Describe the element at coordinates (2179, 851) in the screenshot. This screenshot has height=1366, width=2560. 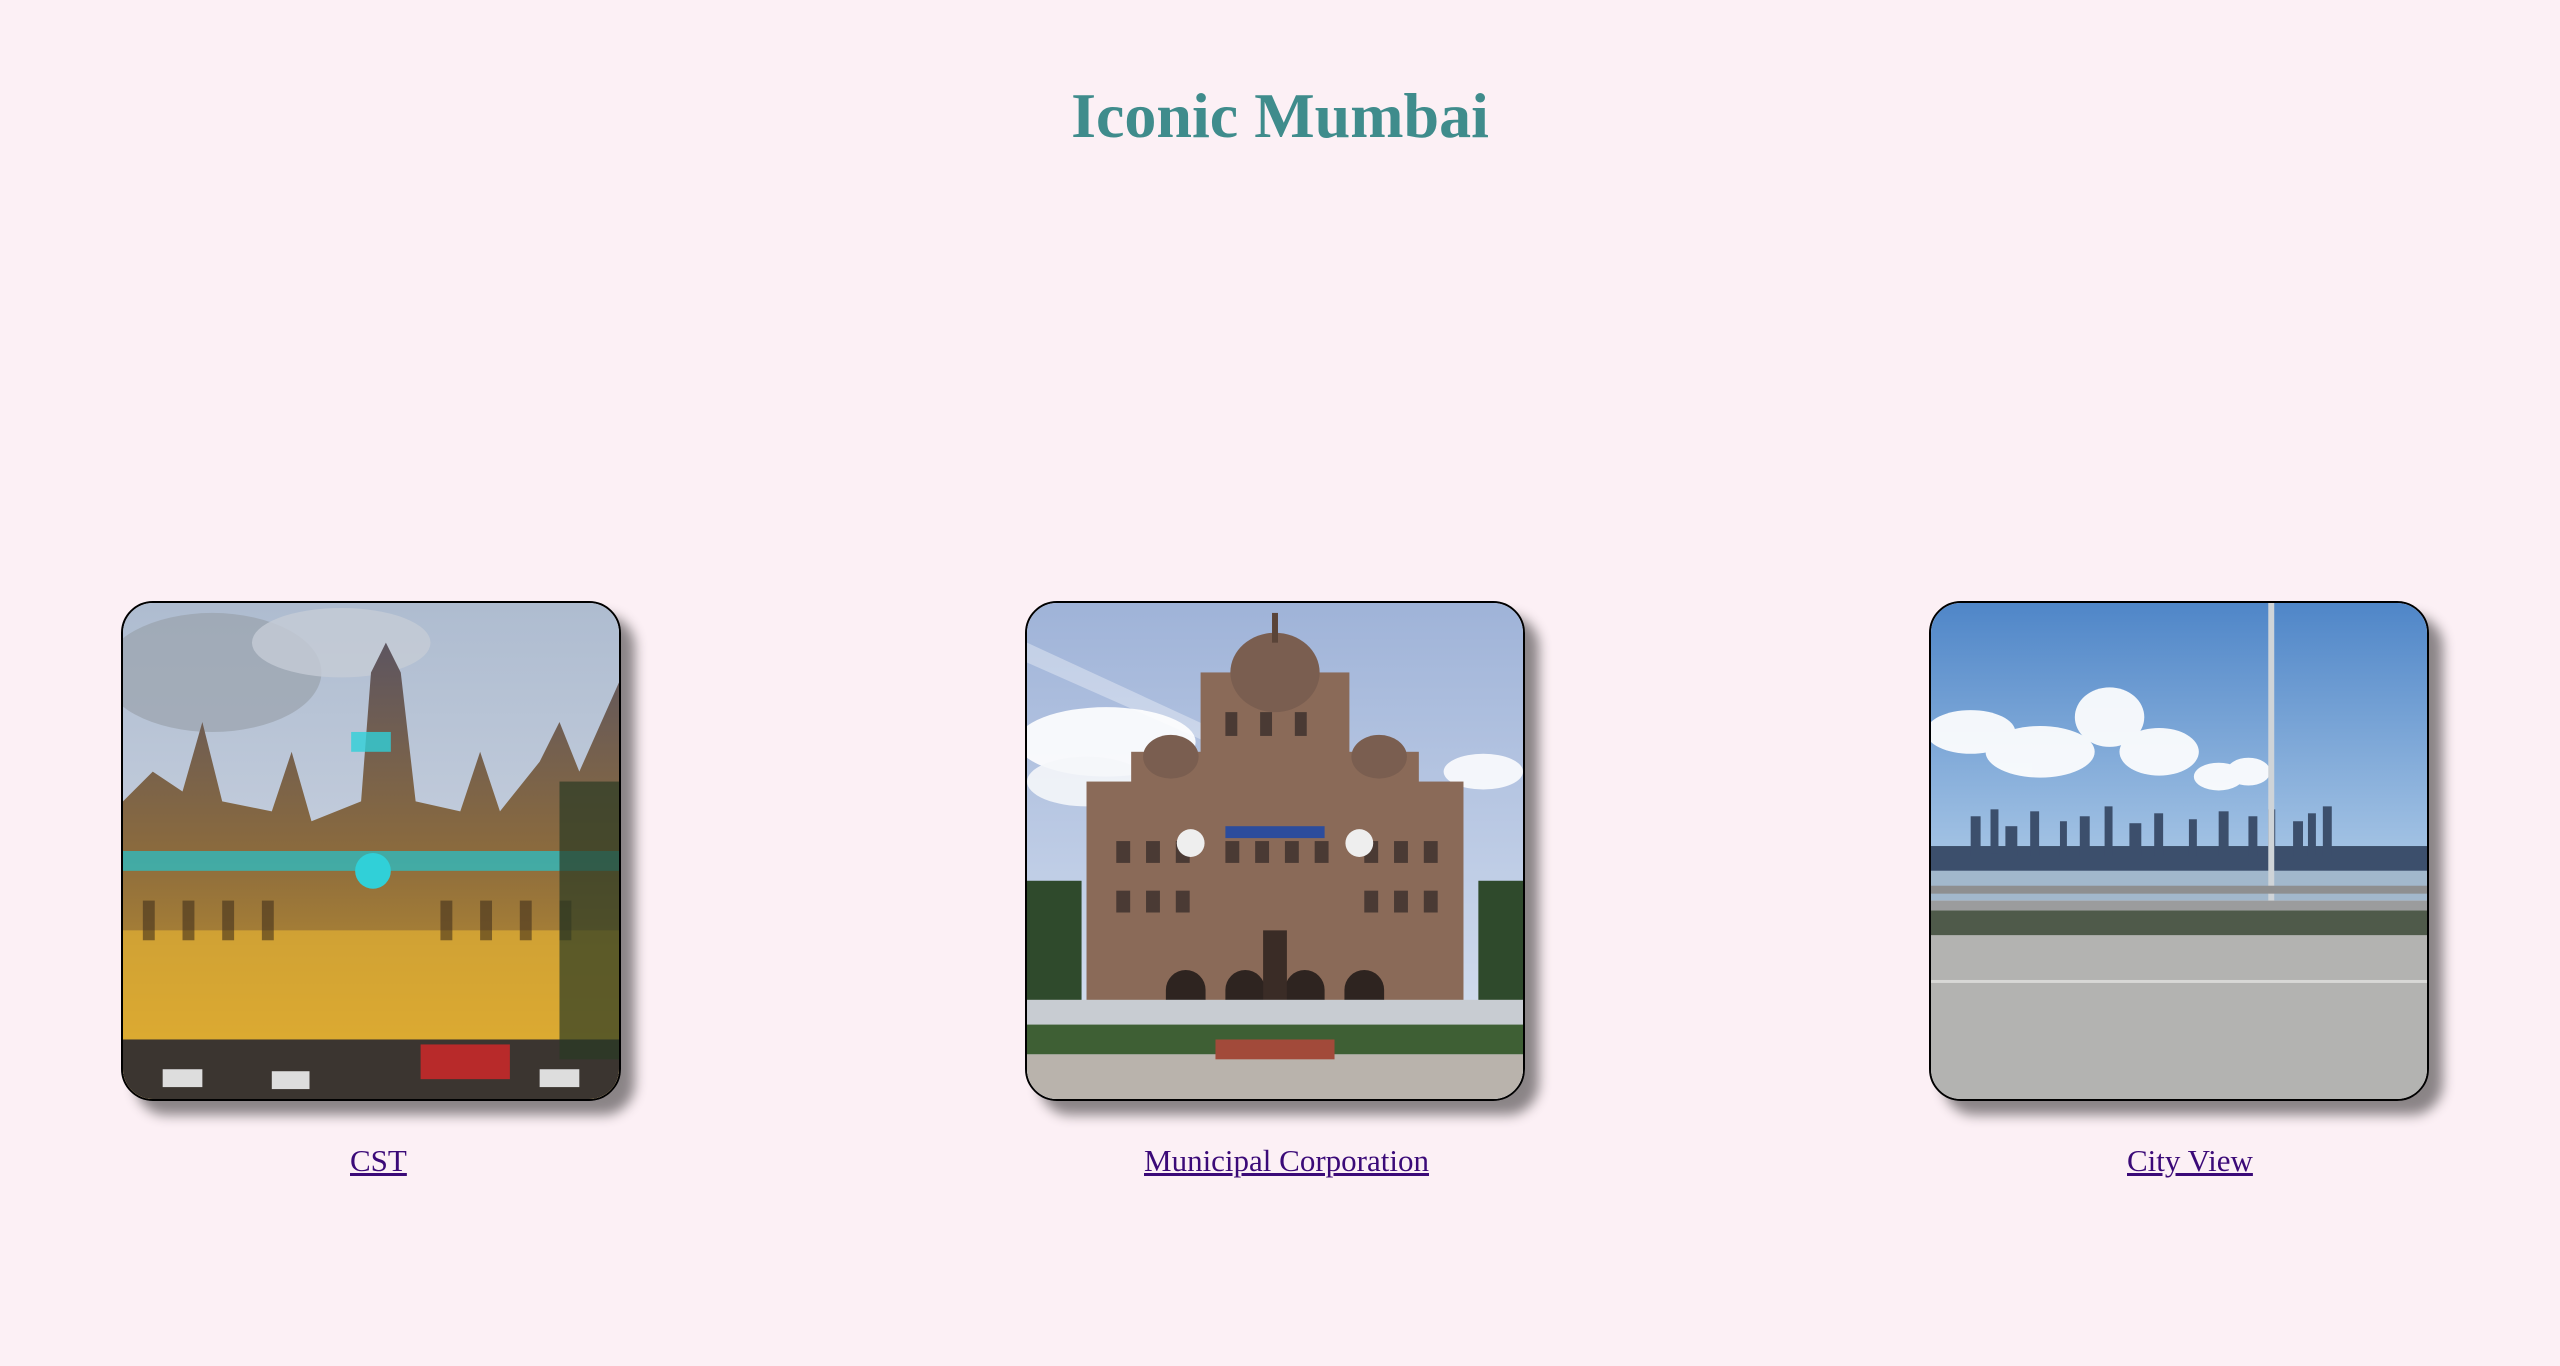
I see `city-view-photo` at that location.